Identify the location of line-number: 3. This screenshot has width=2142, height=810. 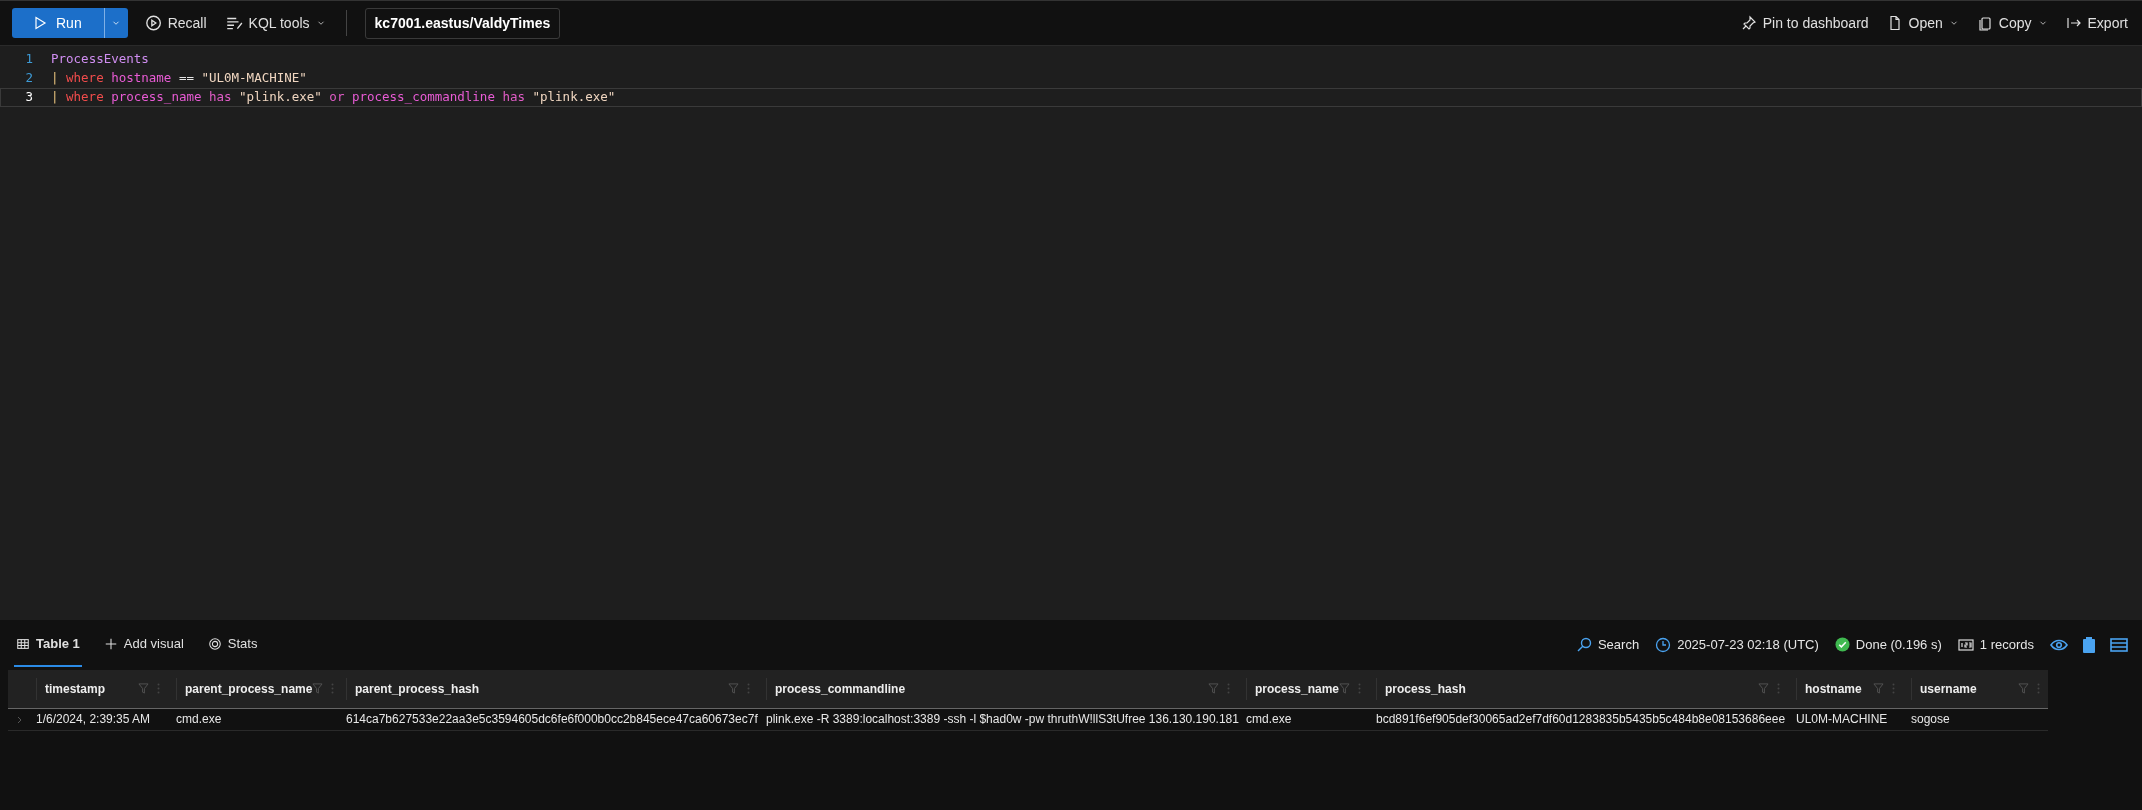
(29, 97).